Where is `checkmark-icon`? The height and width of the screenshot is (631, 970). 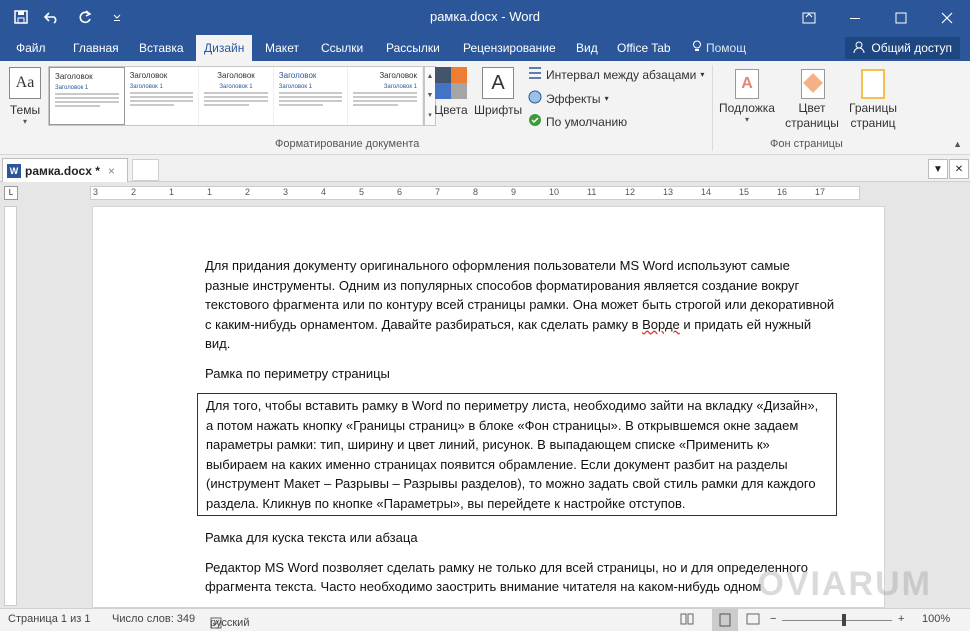
checkmark-icon is located at coordinates (535, 121).